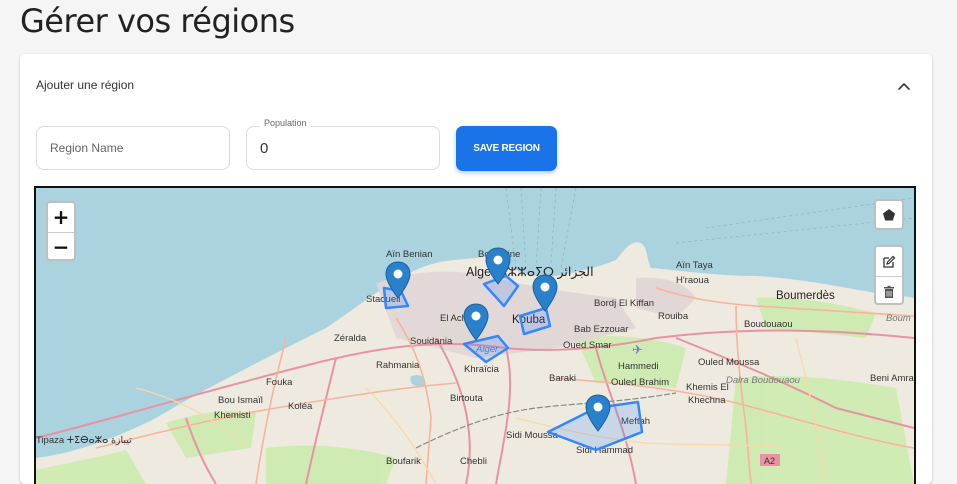  What do you see at coordinates (693, 280) in the screenshot?
I see `map-label: H'raoua` at bounding box center [693, 280].